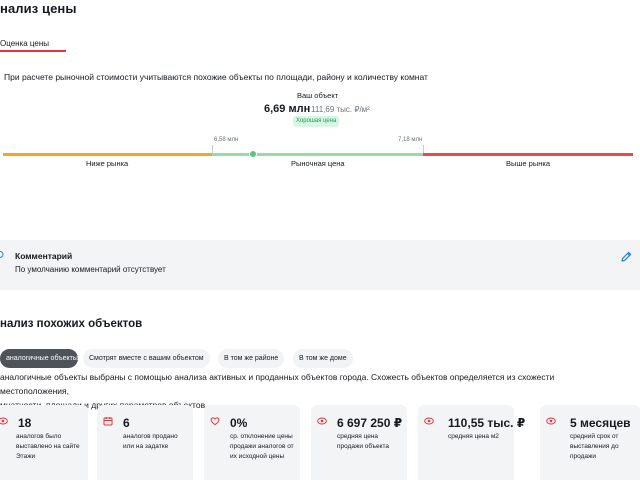 The width and height of the screenshot is (640, 480). I want to click on chip-similar-objects: аналогичные объекты, so click(39, 358).